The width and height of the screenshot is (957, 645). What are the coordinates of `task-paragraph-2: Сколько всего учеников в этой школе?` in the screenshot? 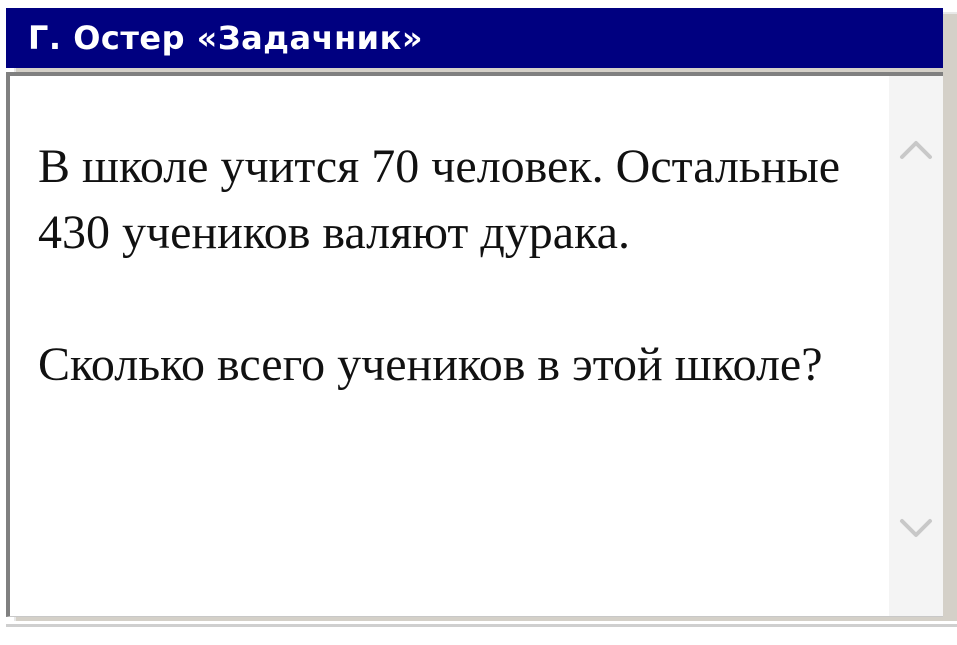 It's located at (430, 364).